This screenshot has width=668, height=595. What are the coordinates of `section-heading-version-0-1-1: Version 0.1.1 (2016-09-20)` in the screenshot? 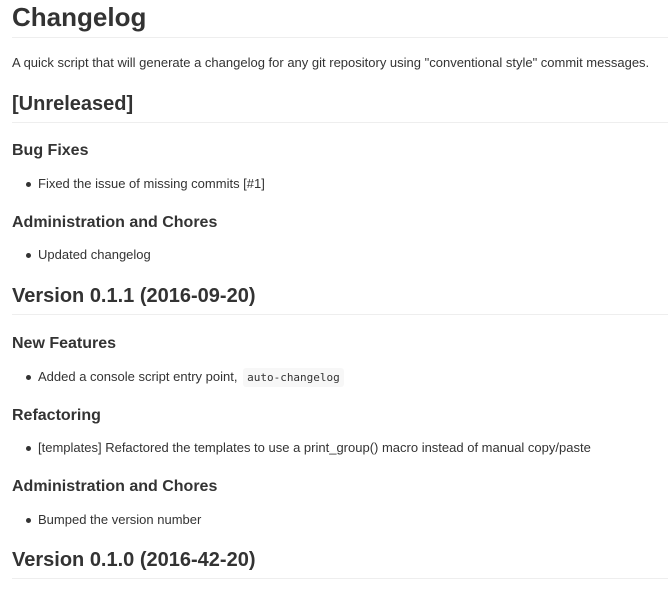 It's located at (340, 299).